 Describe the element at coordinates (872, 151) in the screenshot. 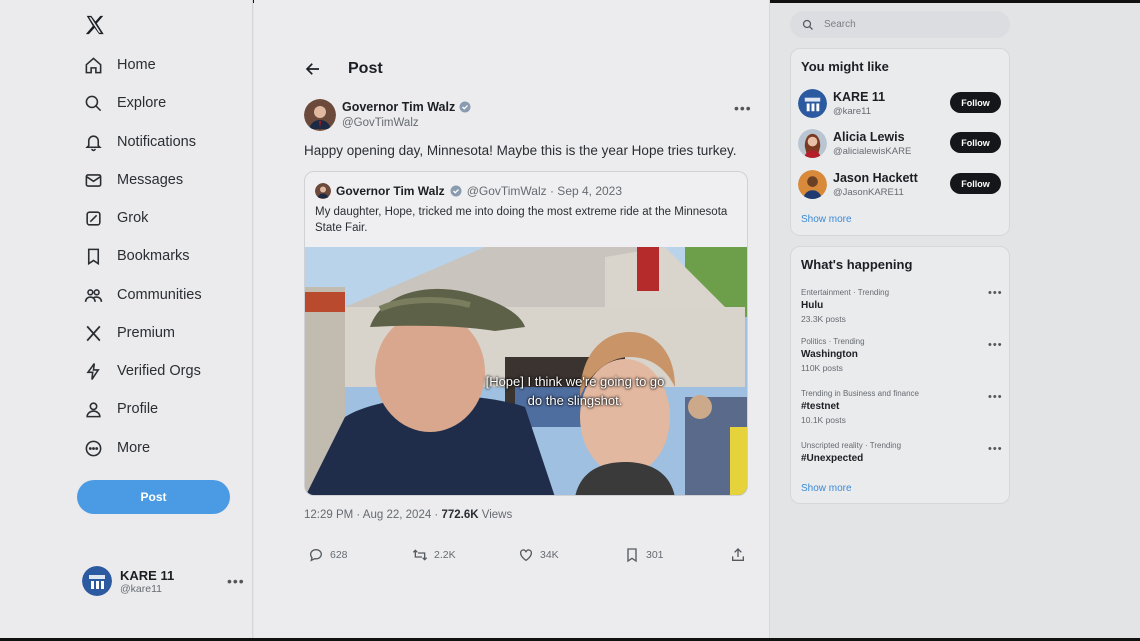

I see `suggestion-handle: @alicialewisKARE` at that location.